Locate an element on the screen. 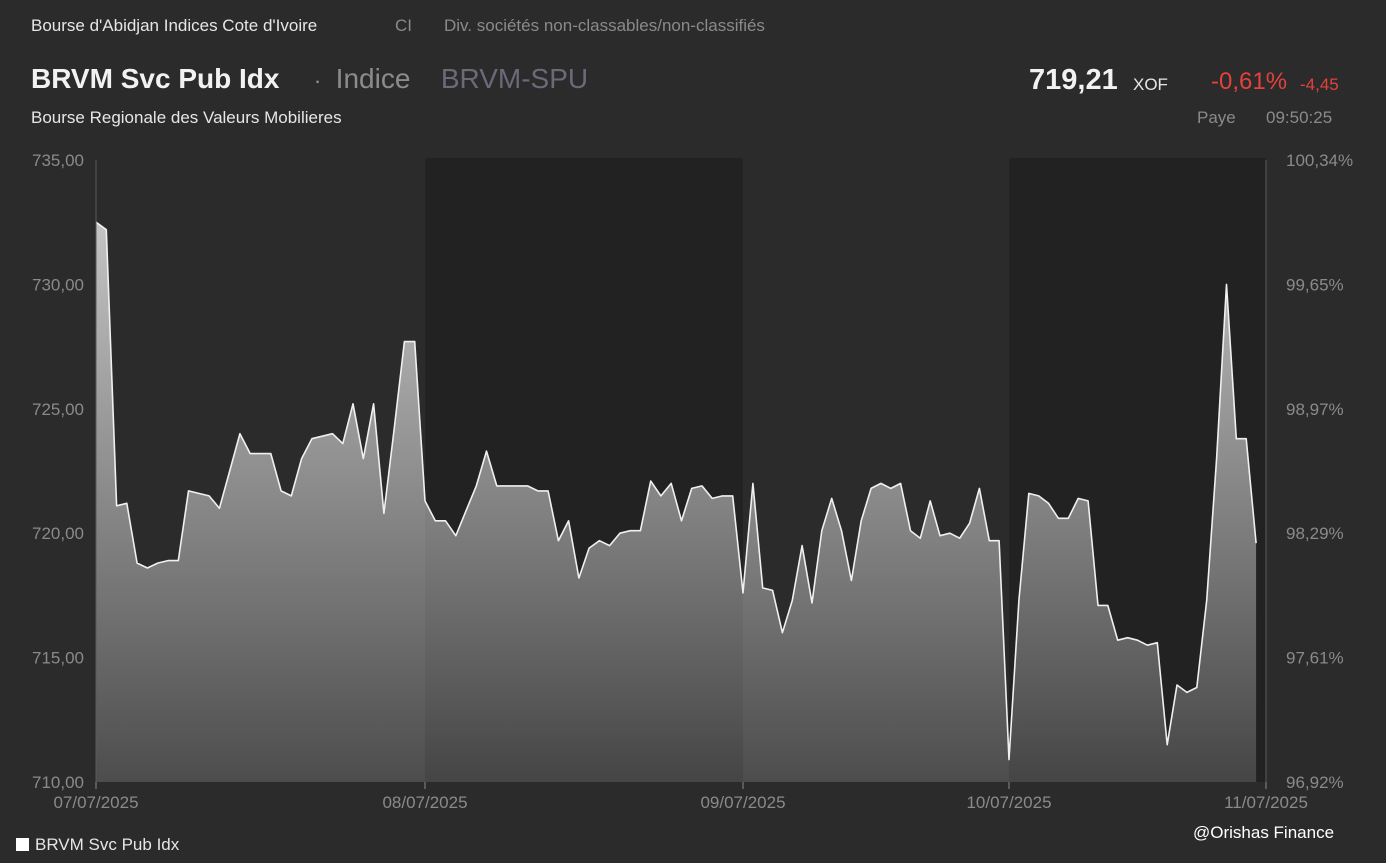  x-tick-label: 10/07/2025 is located at coordinates (1008, 802).